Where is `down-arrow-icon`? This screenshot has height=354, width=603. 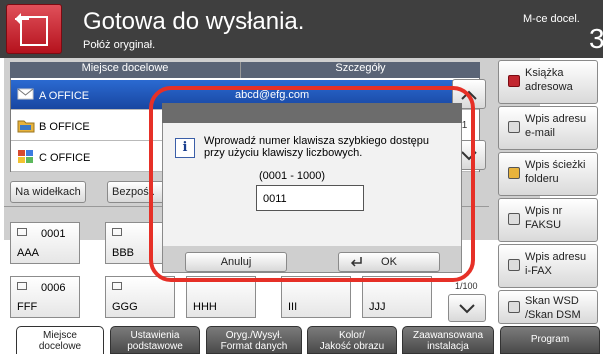
down-arrow-icon is located at coordinates (467, 309).